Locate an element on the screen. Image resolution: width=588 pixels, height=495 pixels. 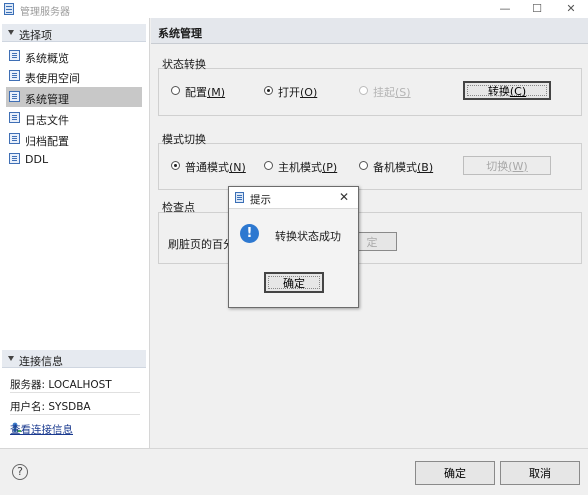
radio-label: 主机模式(P) is located at coordinates (308, 167).